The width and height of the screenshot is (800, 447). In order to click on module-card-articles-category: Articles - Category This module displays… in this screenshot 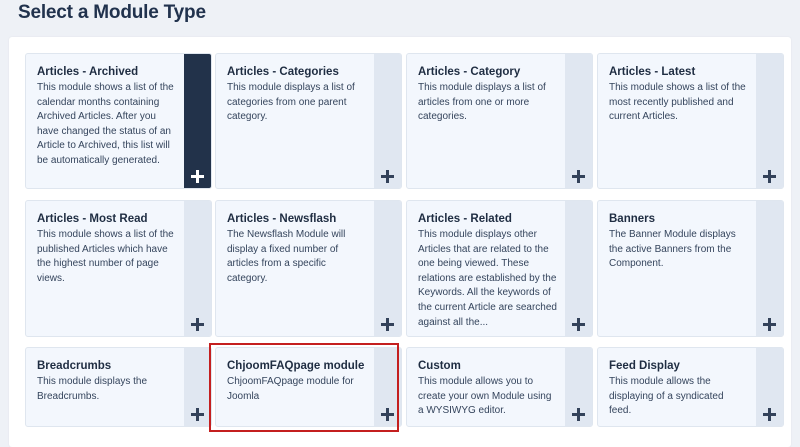, I will do `click(499, 121)`.